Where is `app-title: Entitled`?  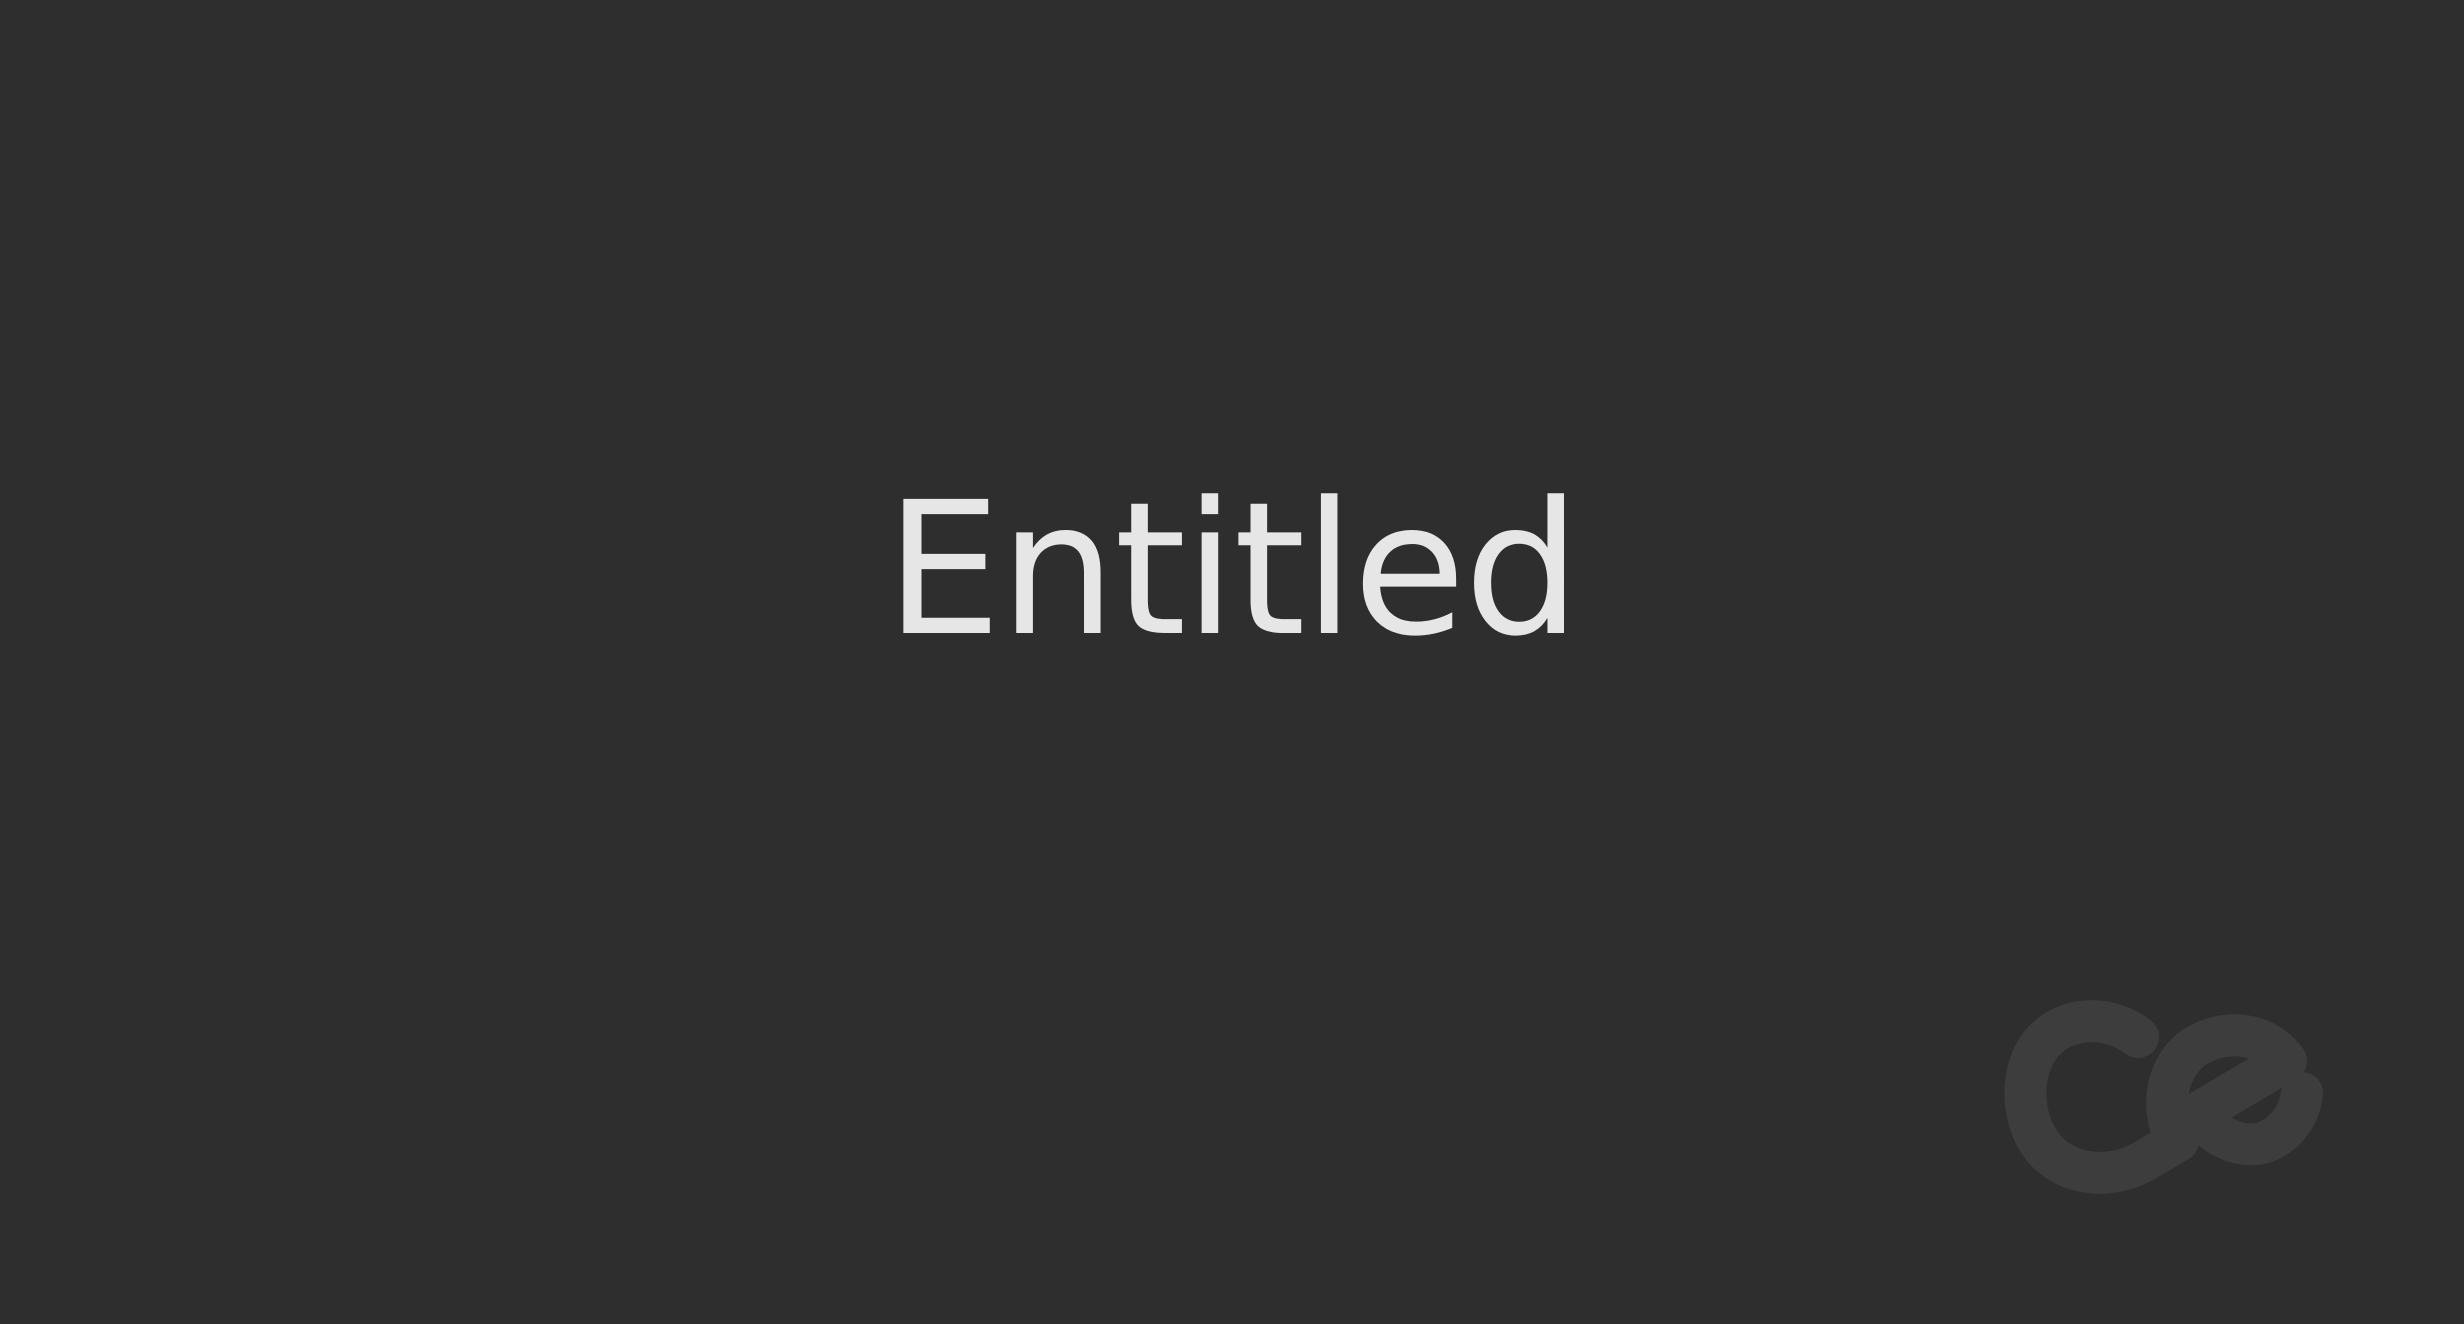
app-title: Entitled is located at coordinates (1232, 570).